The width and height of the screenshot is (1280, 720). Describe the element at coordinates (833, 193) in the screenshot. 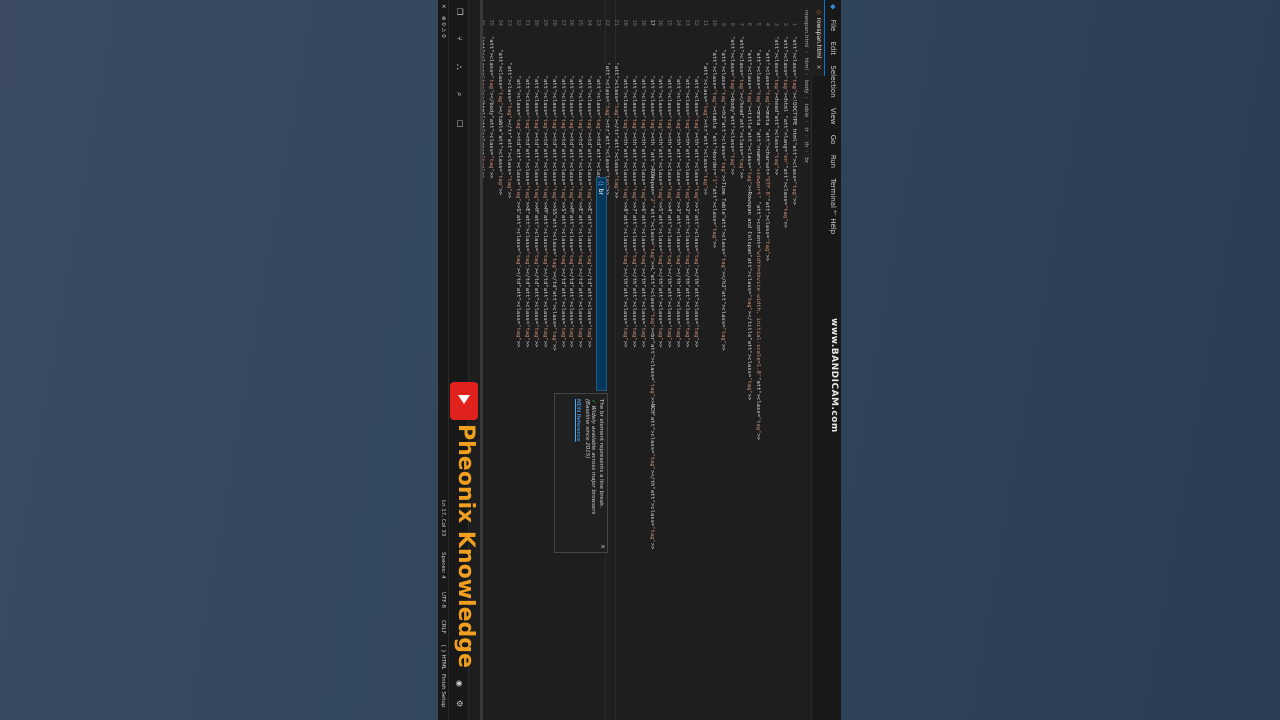

I see `menu-terminal: Terminal` at that location.